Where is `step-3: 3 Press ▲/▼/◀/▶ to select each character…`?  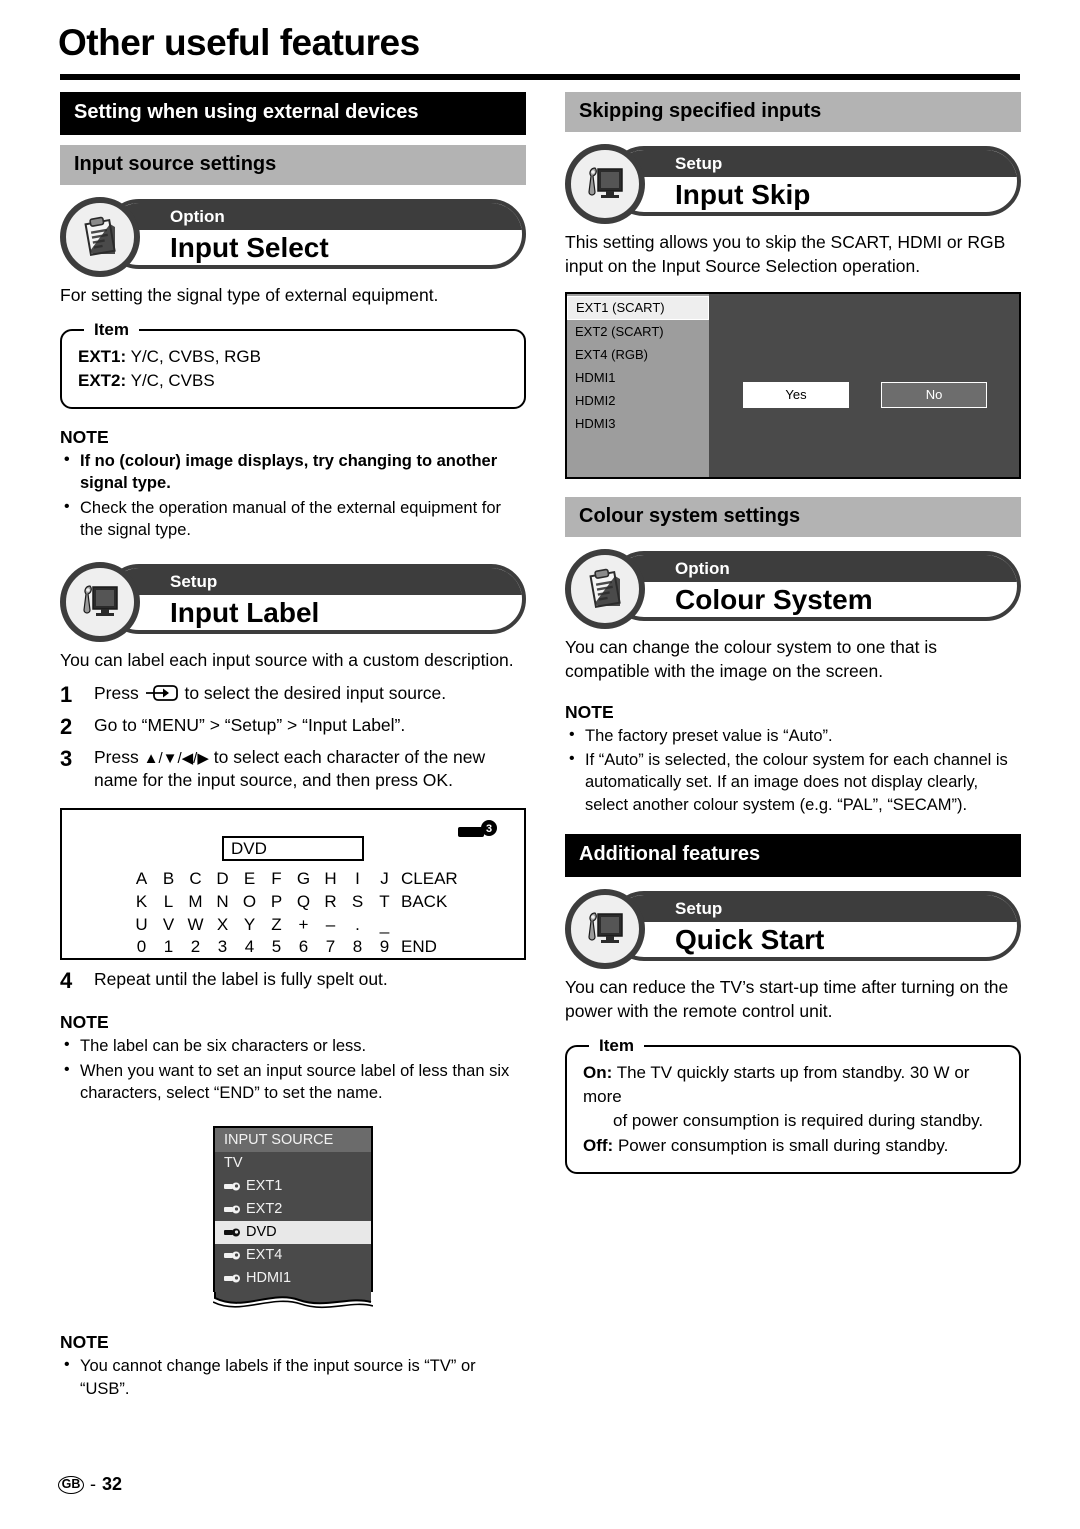
step-3: 3 Press ▲/▼/◀/▶ to select each character… is located at coordinates (293, 769).